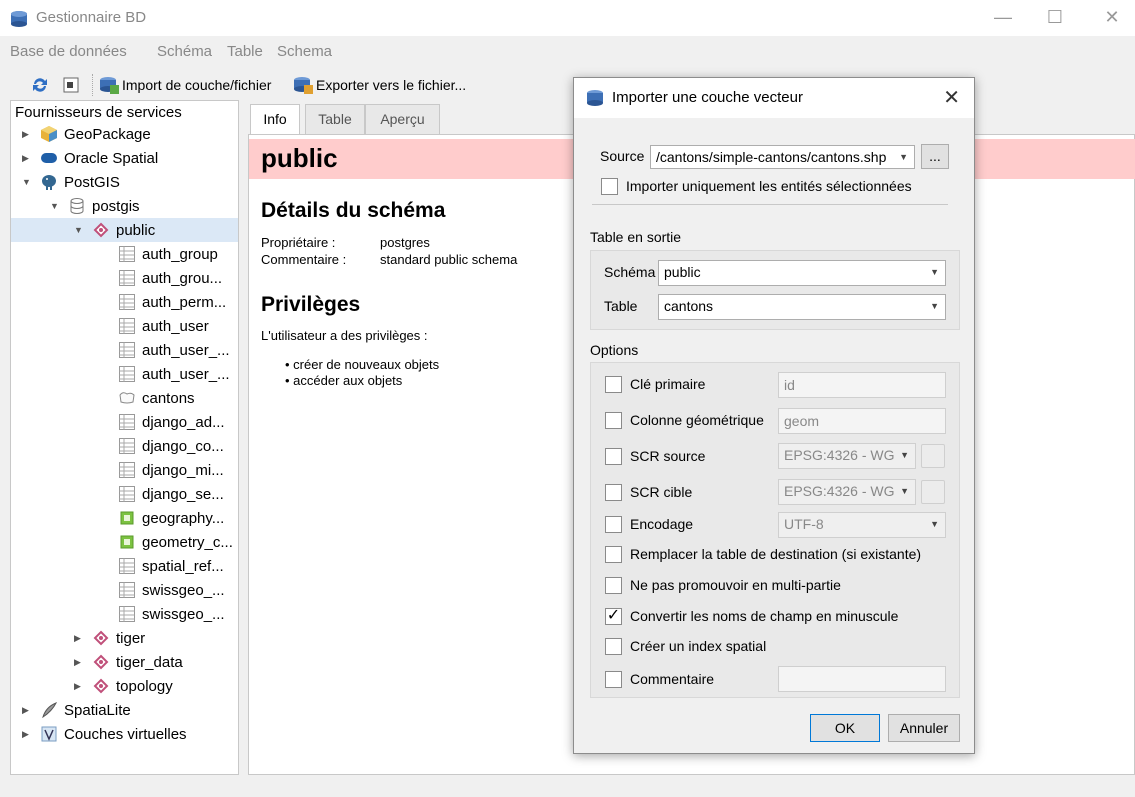  Describe the element at coordinates (344, 335) in the screenshot. I see `privileges-intro: L'utilisateur a des privilèges :` at that location.